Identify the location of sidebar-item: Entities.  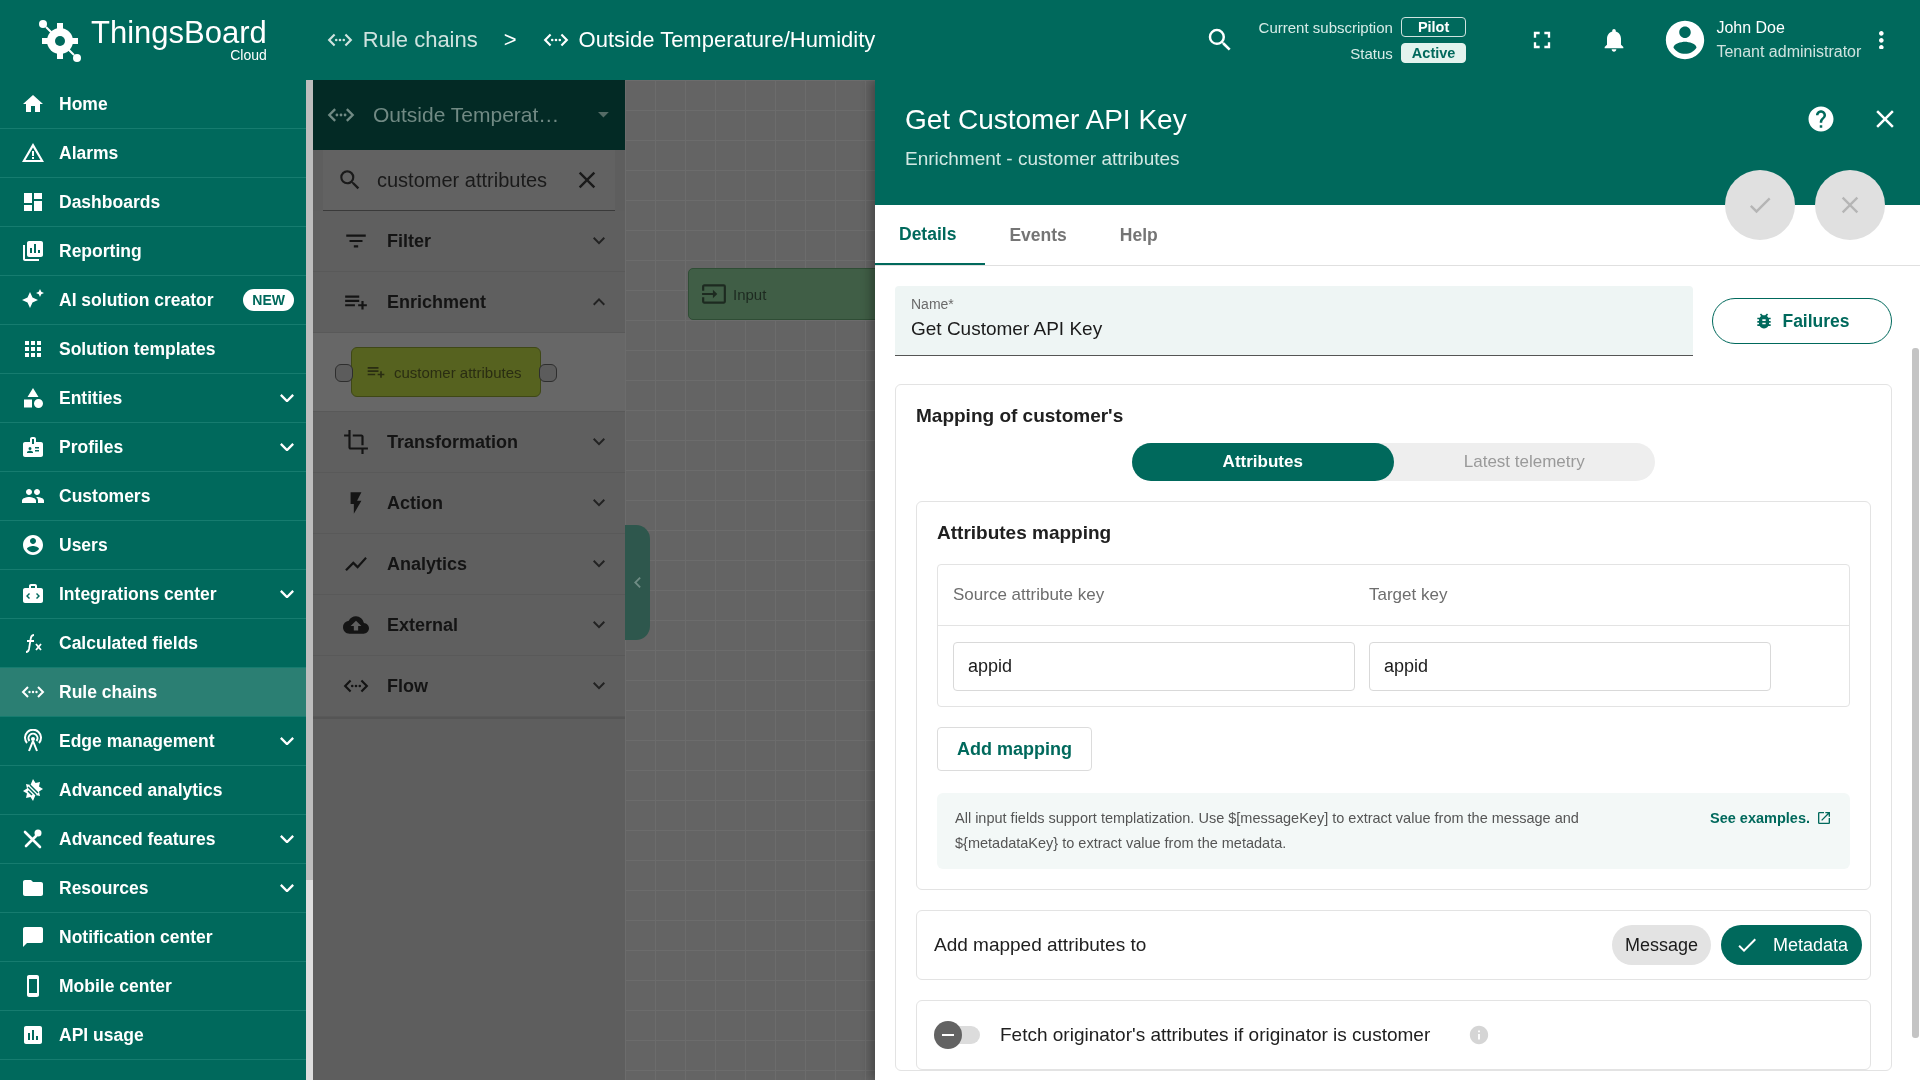
(153, 398).